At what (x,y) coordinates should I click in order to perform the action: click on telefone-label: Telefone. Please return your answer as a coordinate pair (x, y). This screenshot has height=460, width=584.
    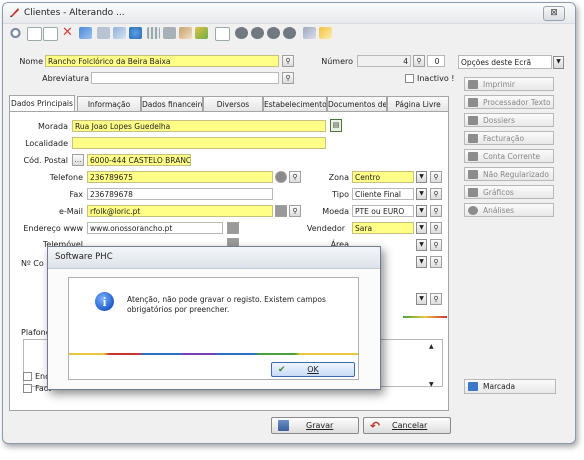
    Looking at the image, I should click on (66, 177).